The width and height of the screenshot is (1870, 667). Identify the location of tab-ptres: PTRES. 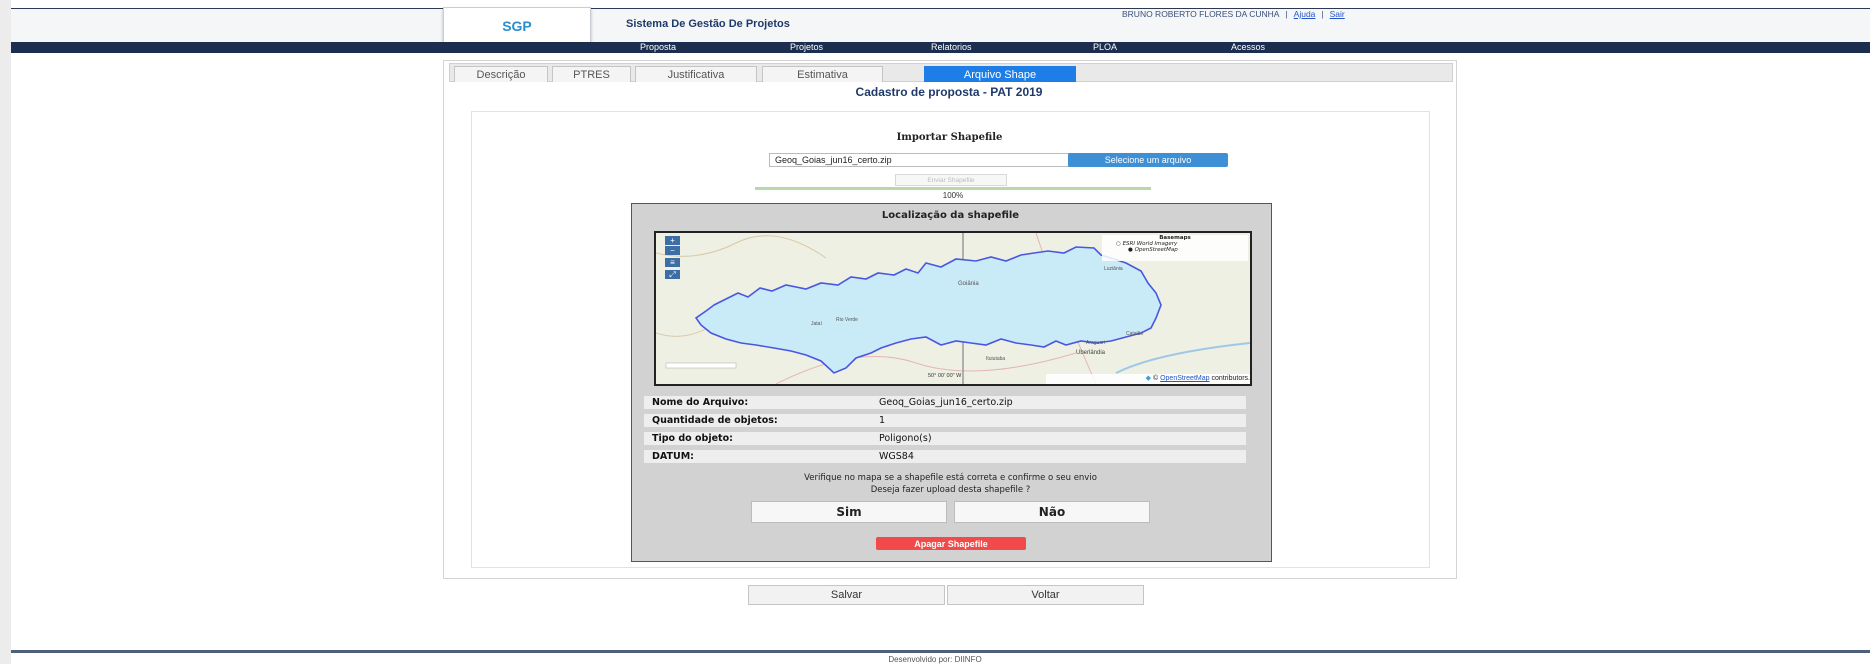
(591, 74).